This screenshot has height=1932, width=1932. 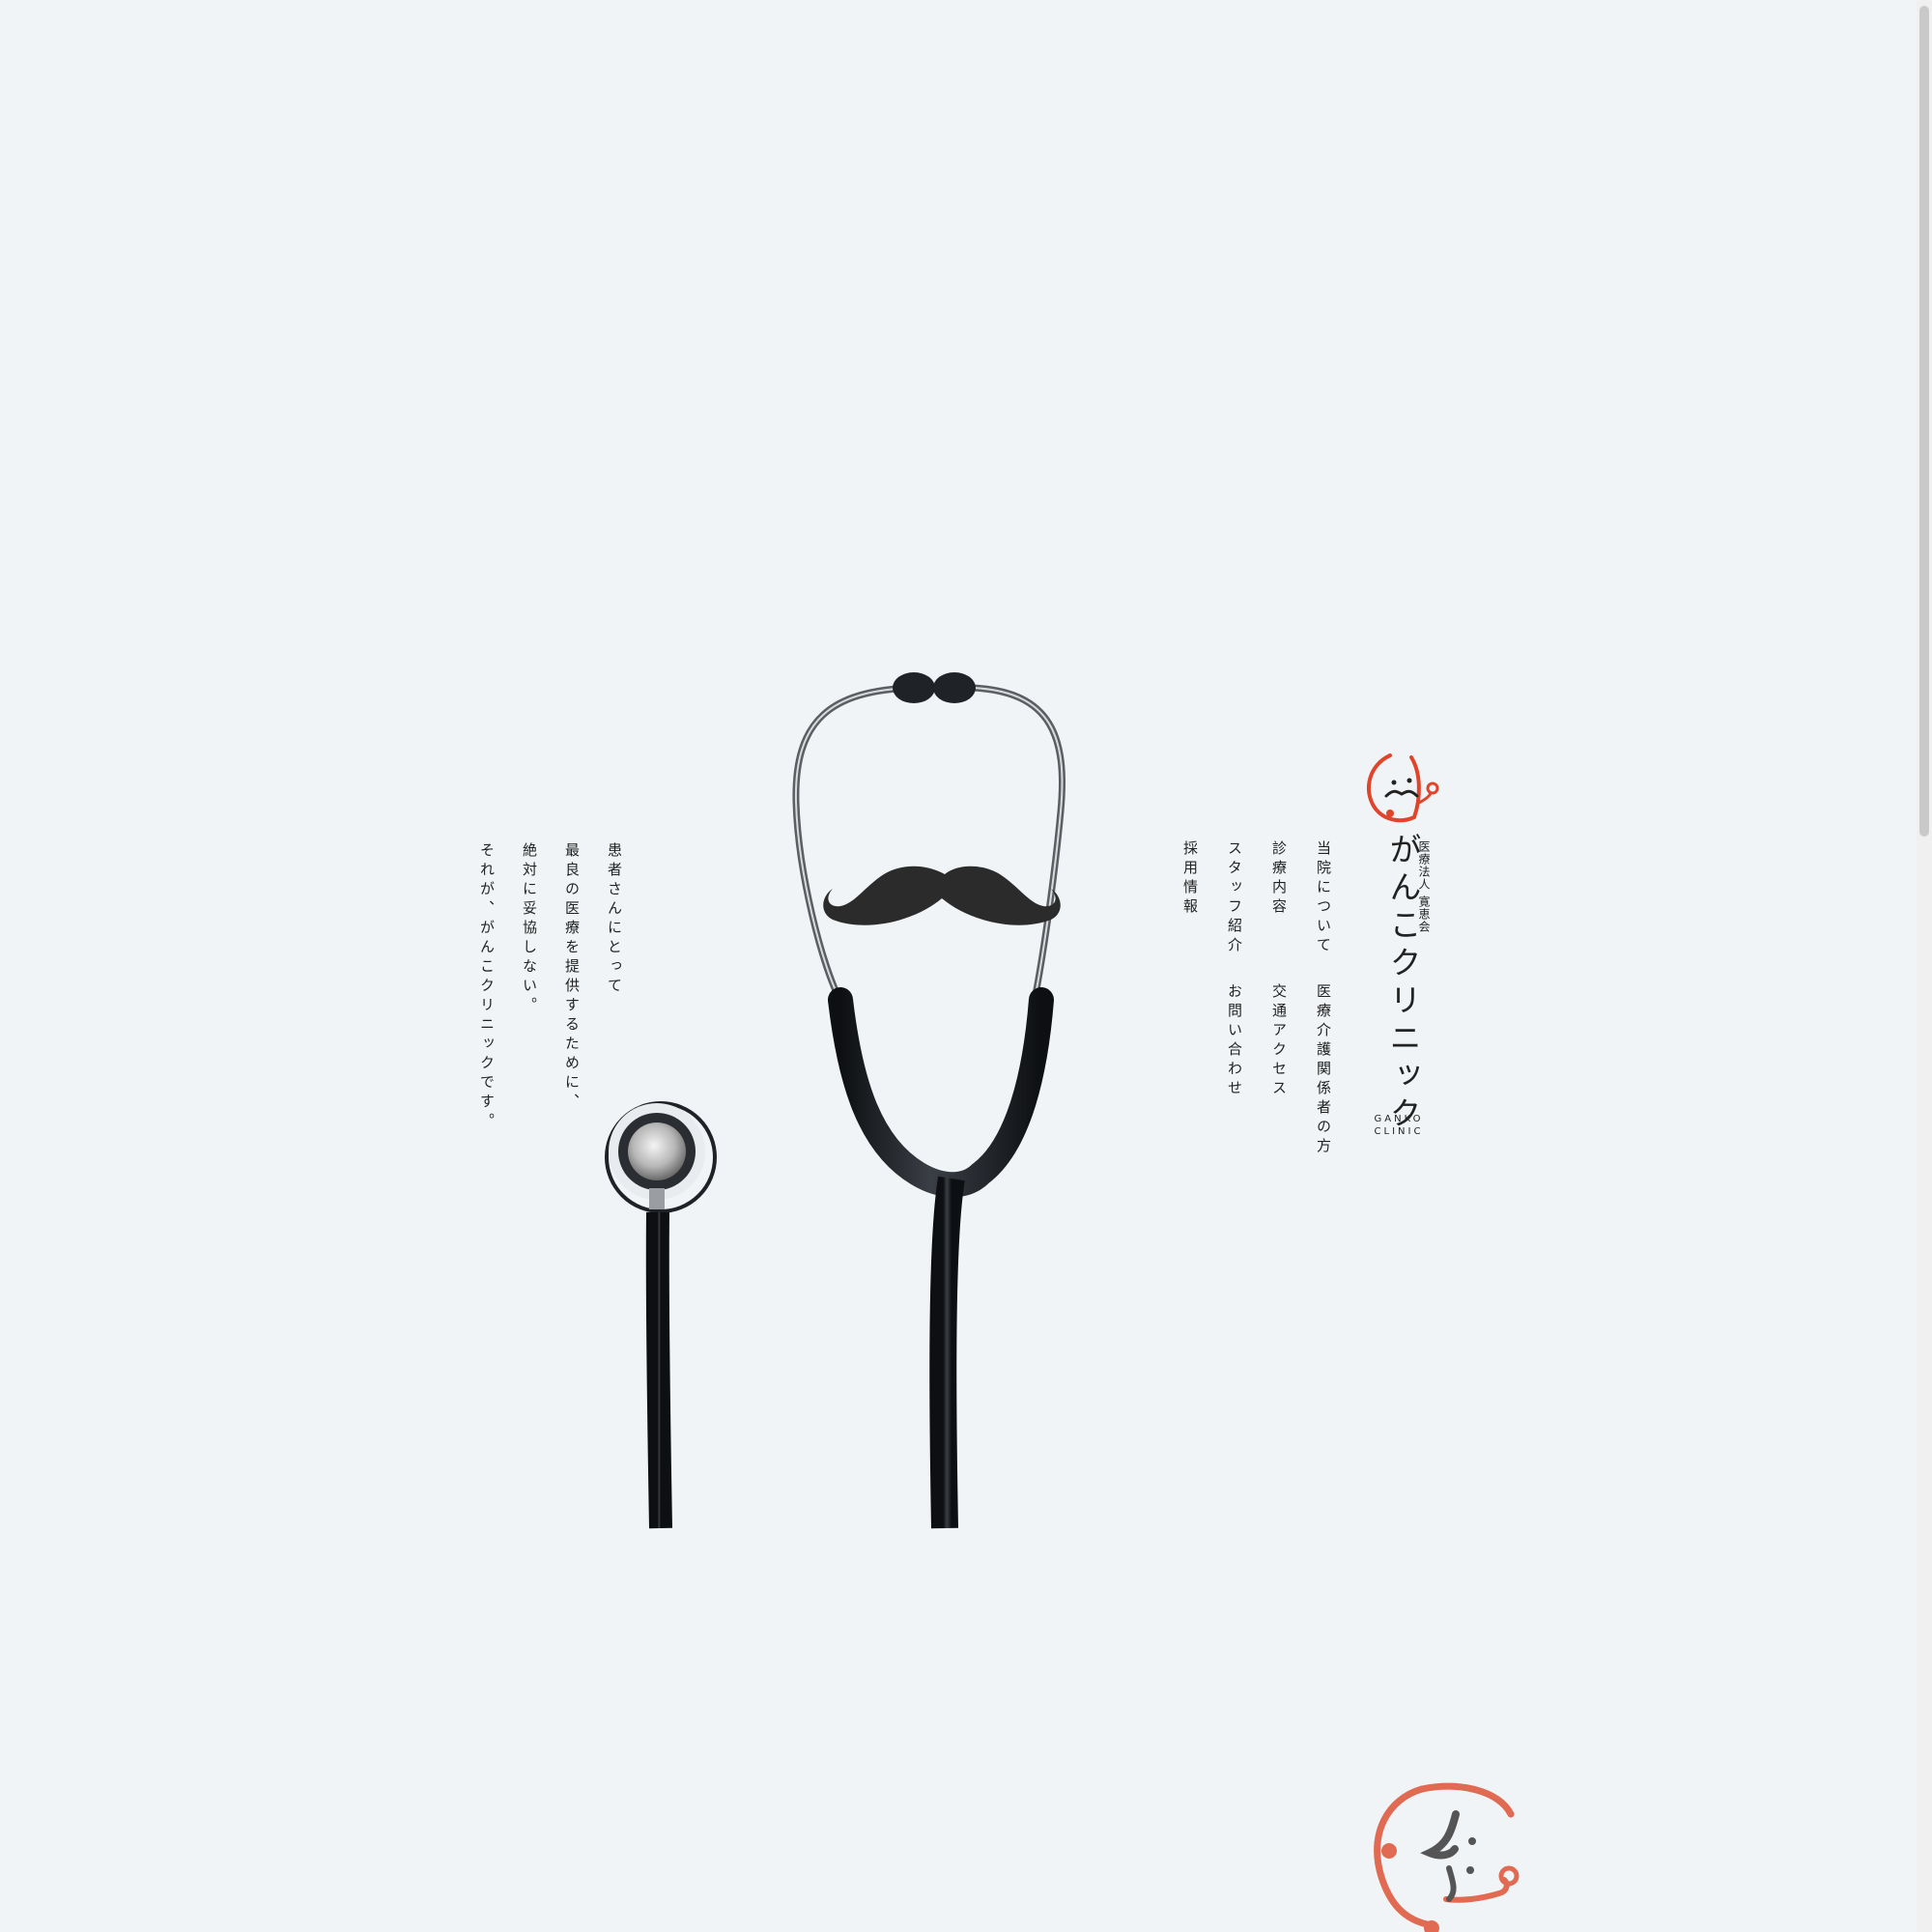 I want to click on nav-contact: お問い合わせ, so click(x=1235, y=1041).